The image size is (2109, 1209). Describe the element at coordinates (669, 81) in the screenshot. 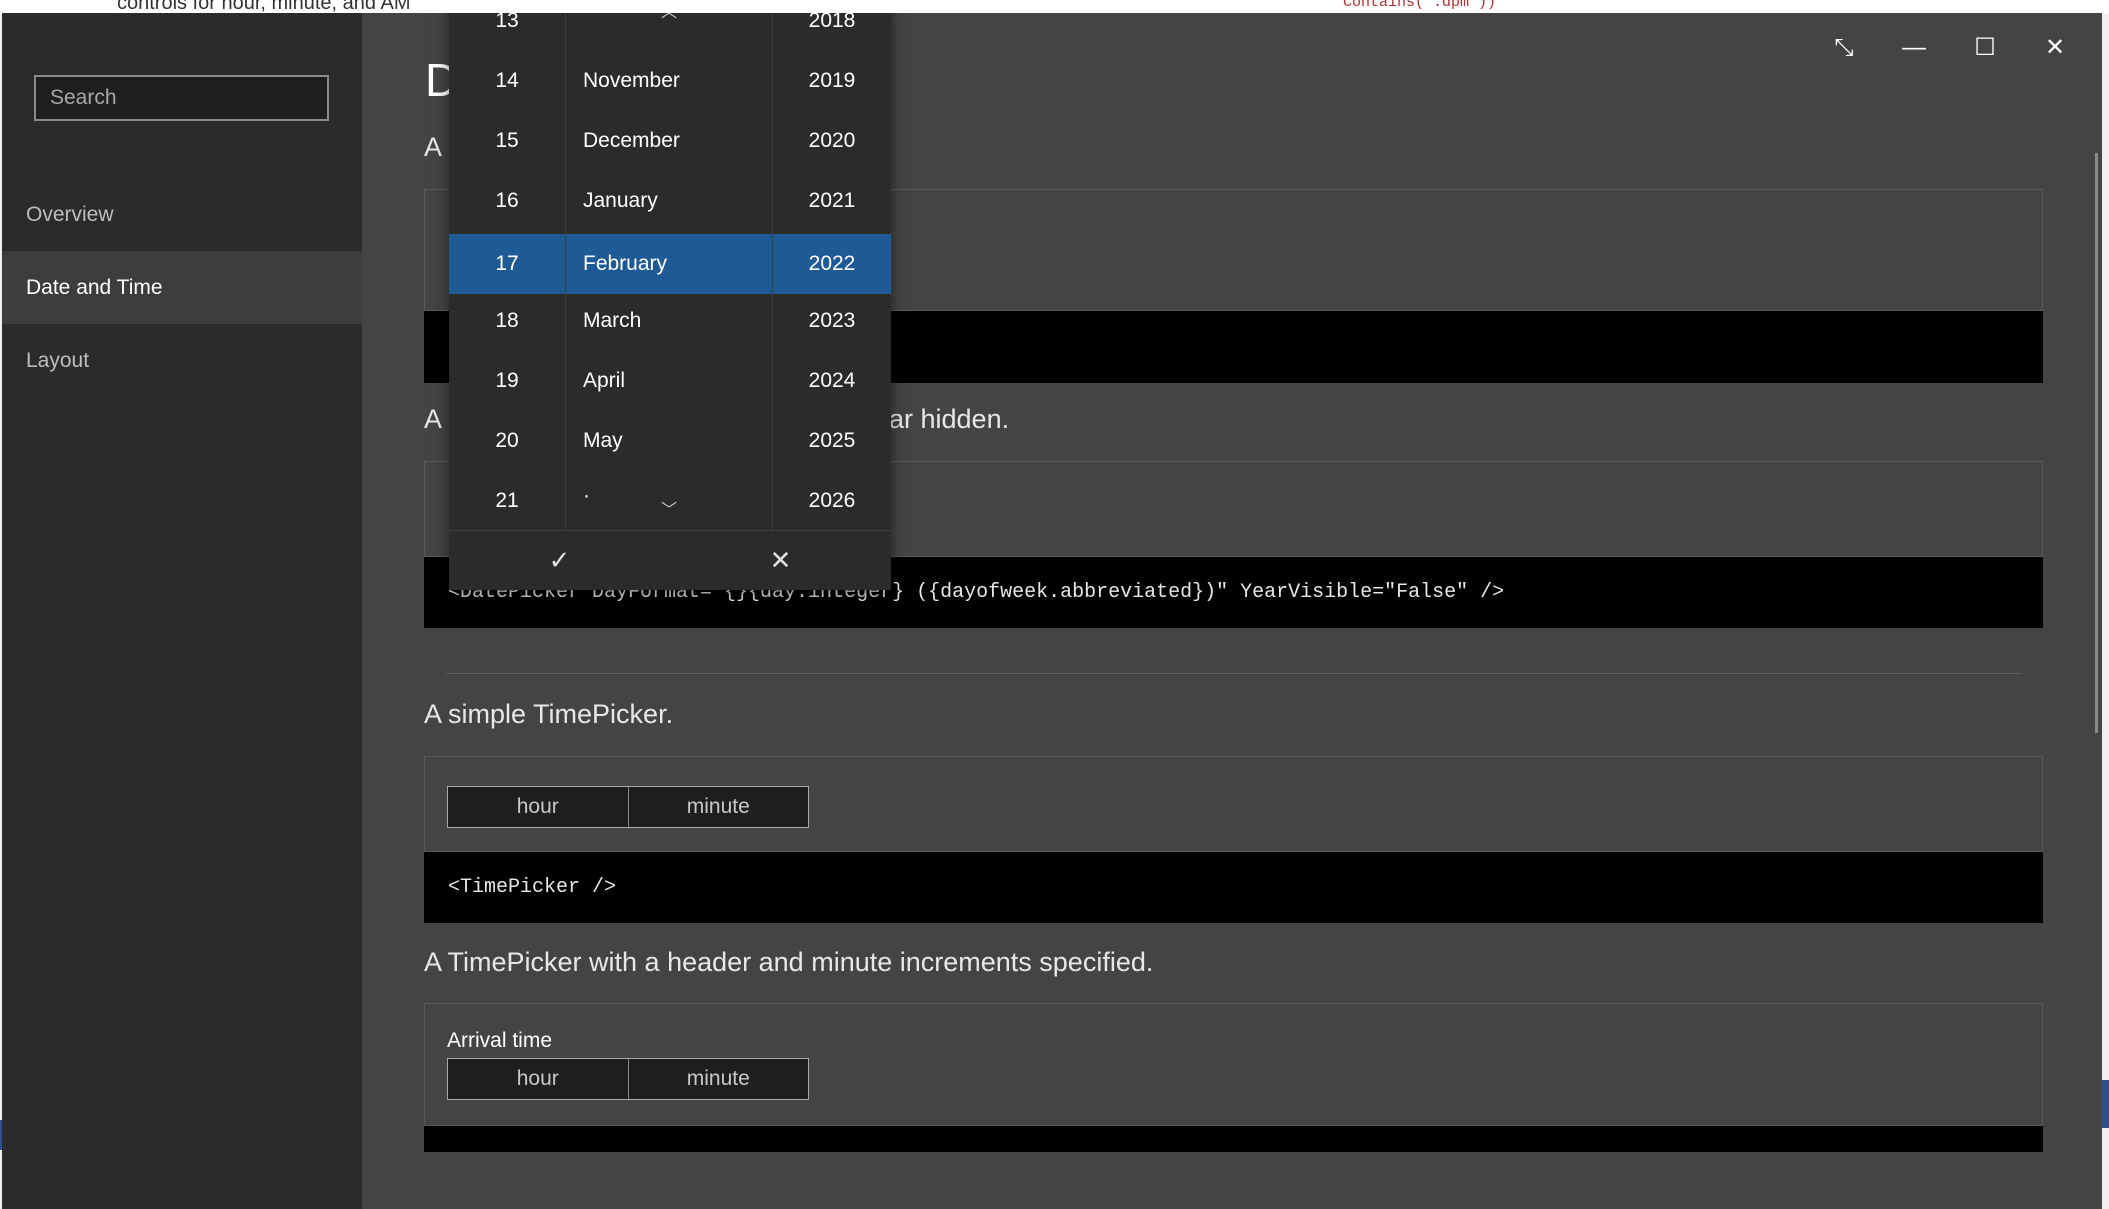

I see `month-item: November` at that location.